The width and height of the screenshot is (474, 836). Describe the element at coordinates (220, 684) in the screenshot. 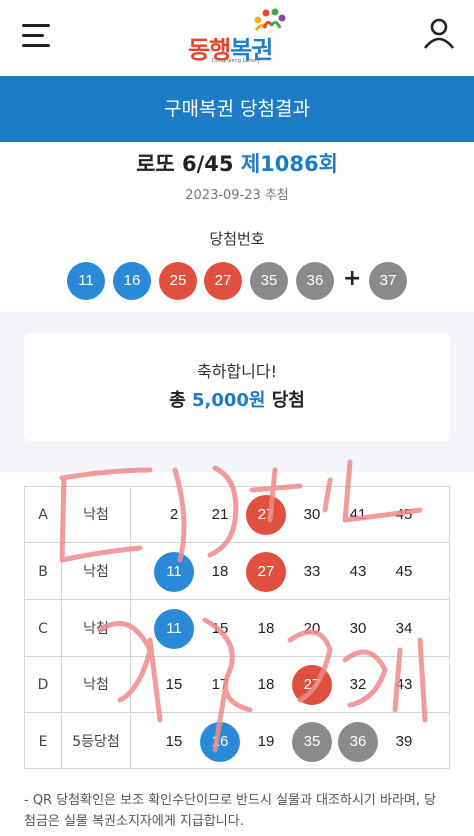

I see `ticket-number: 17` at that location.